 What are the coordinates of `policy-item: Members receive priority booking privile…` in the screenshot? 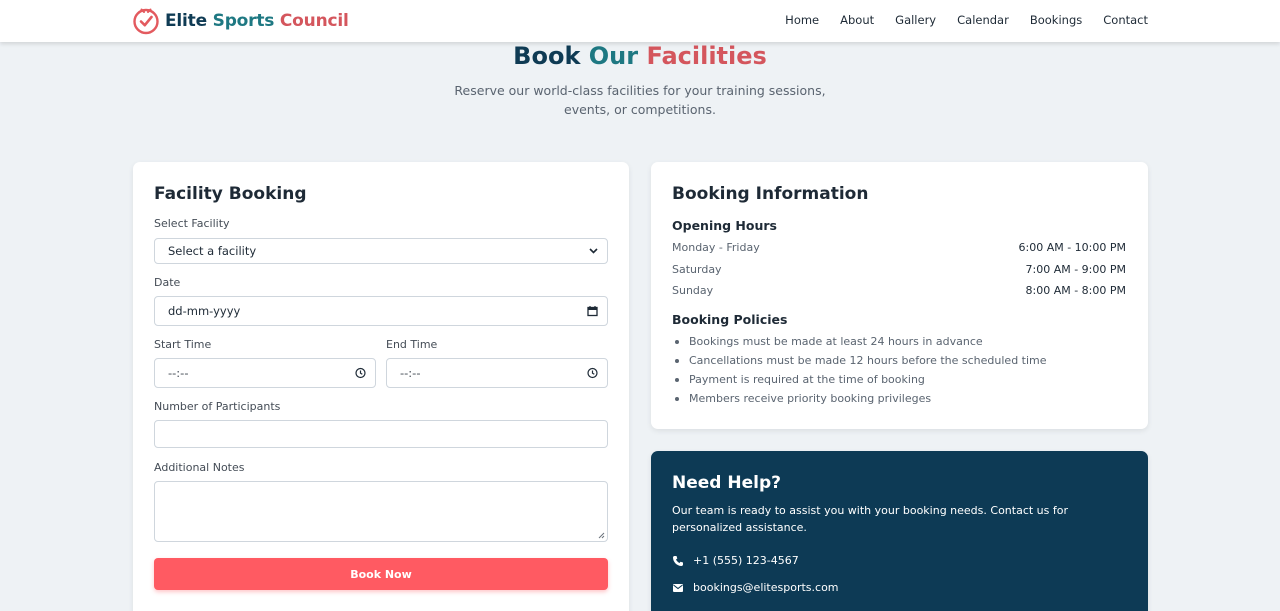 It's located at (801, 398).